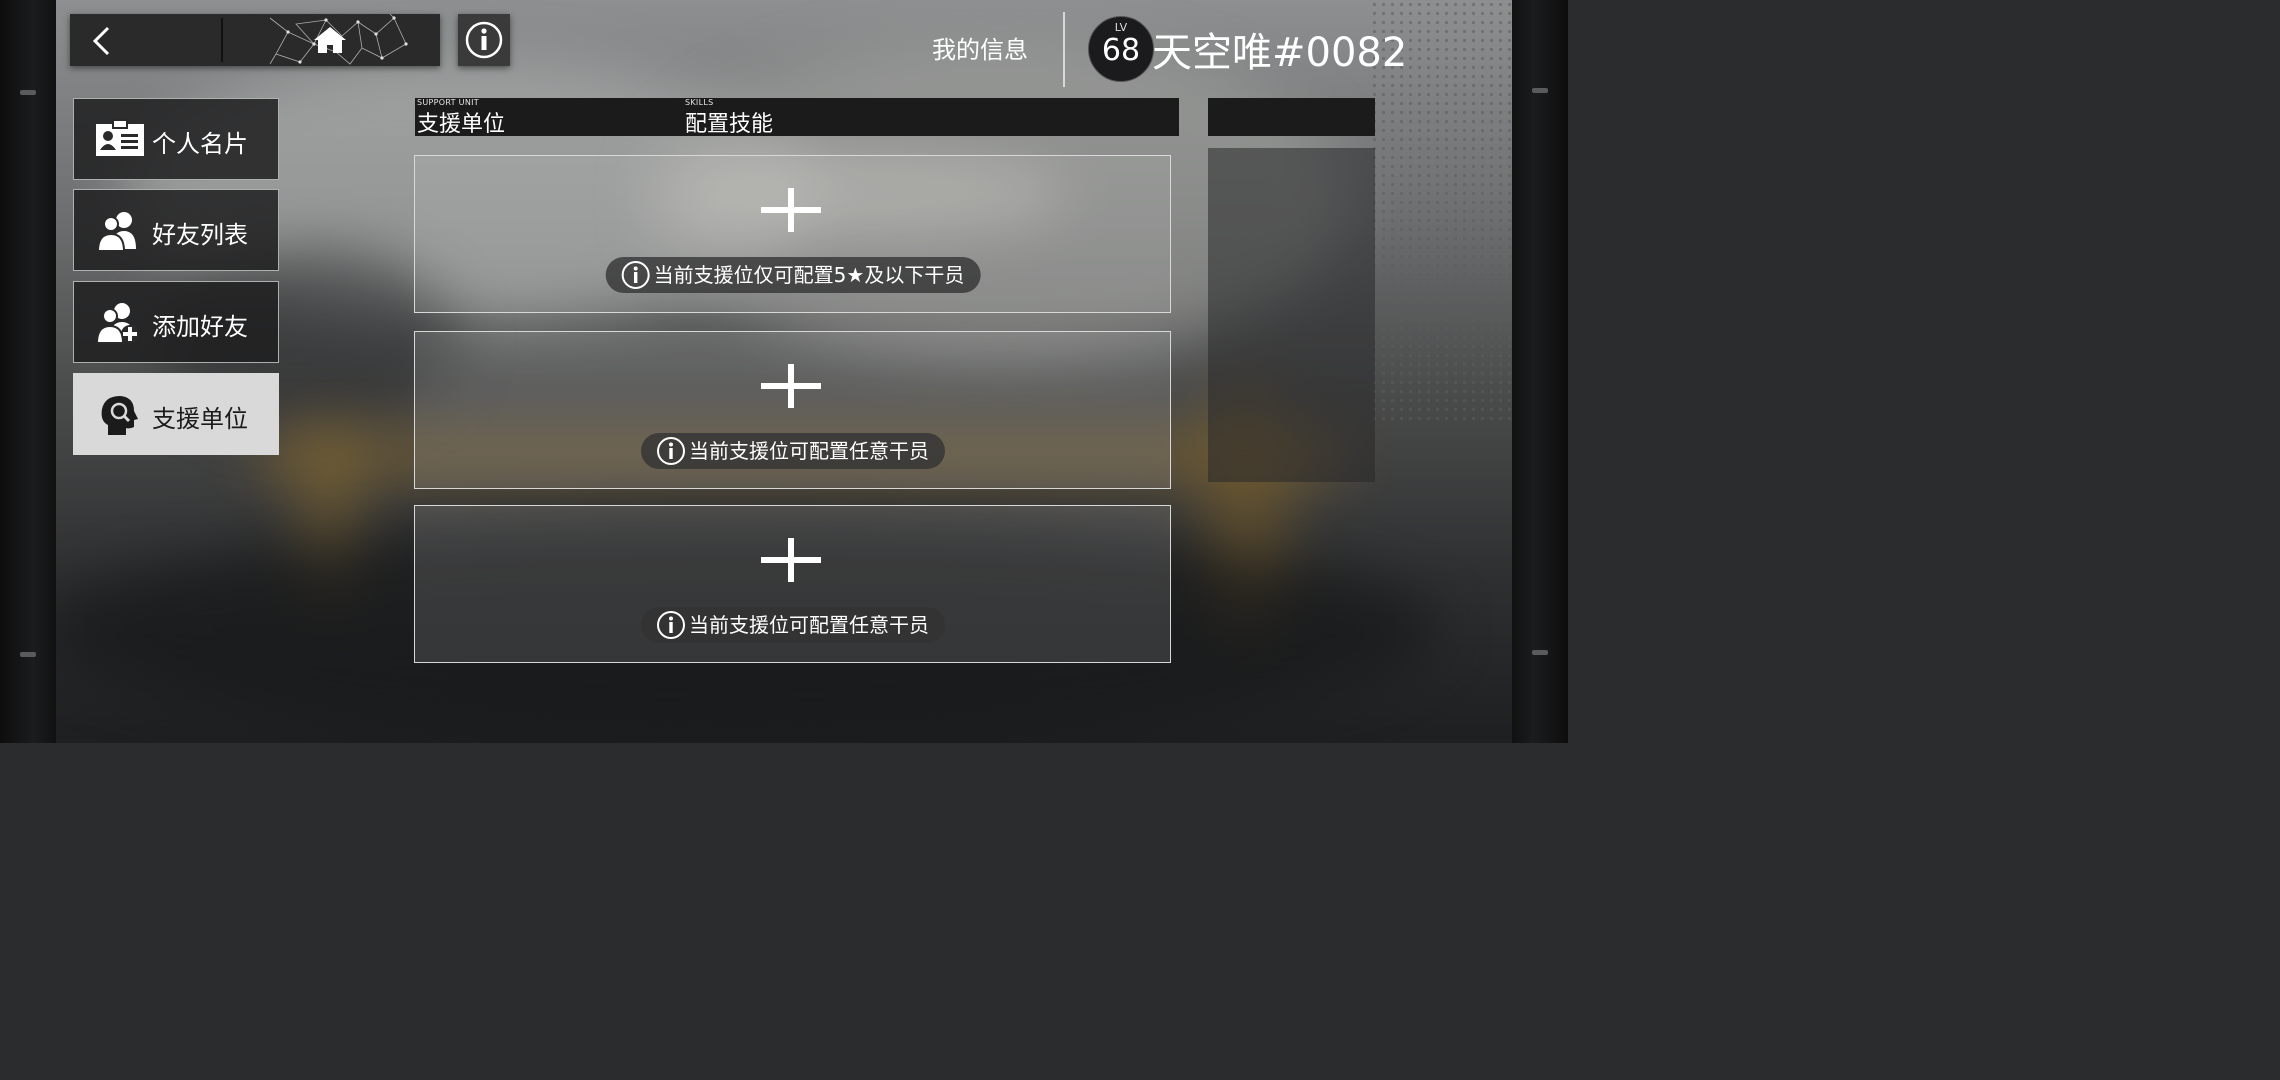 The height and width of the screenshot is (1080, 2280). I want to click on menu-item-support-unit: 支援单位, so click(176, 414).